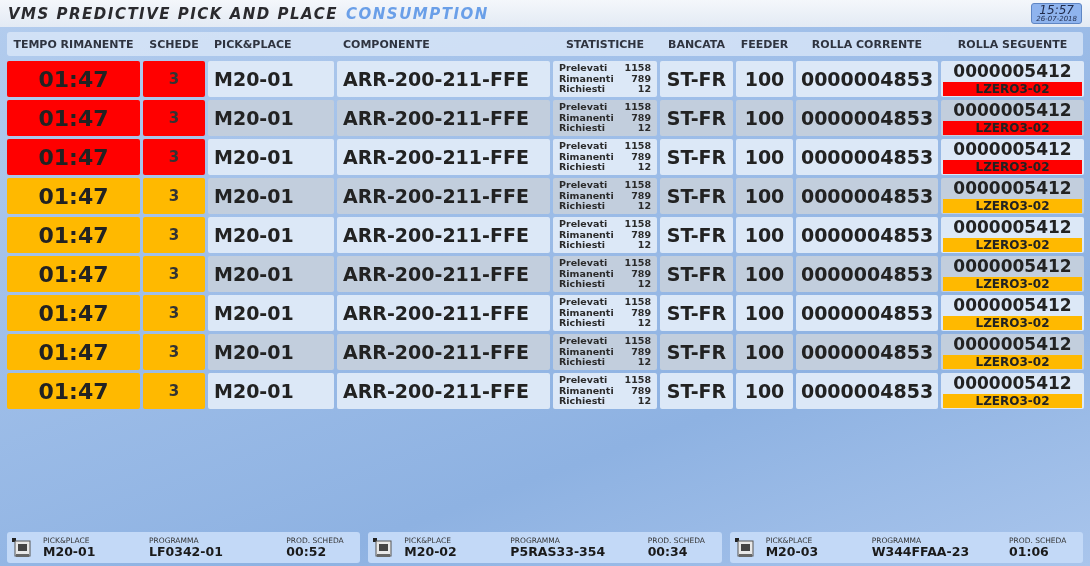 This screenshot has height=566, width=1090. I want to click on column-header: FEEDER, so click(764, 44).